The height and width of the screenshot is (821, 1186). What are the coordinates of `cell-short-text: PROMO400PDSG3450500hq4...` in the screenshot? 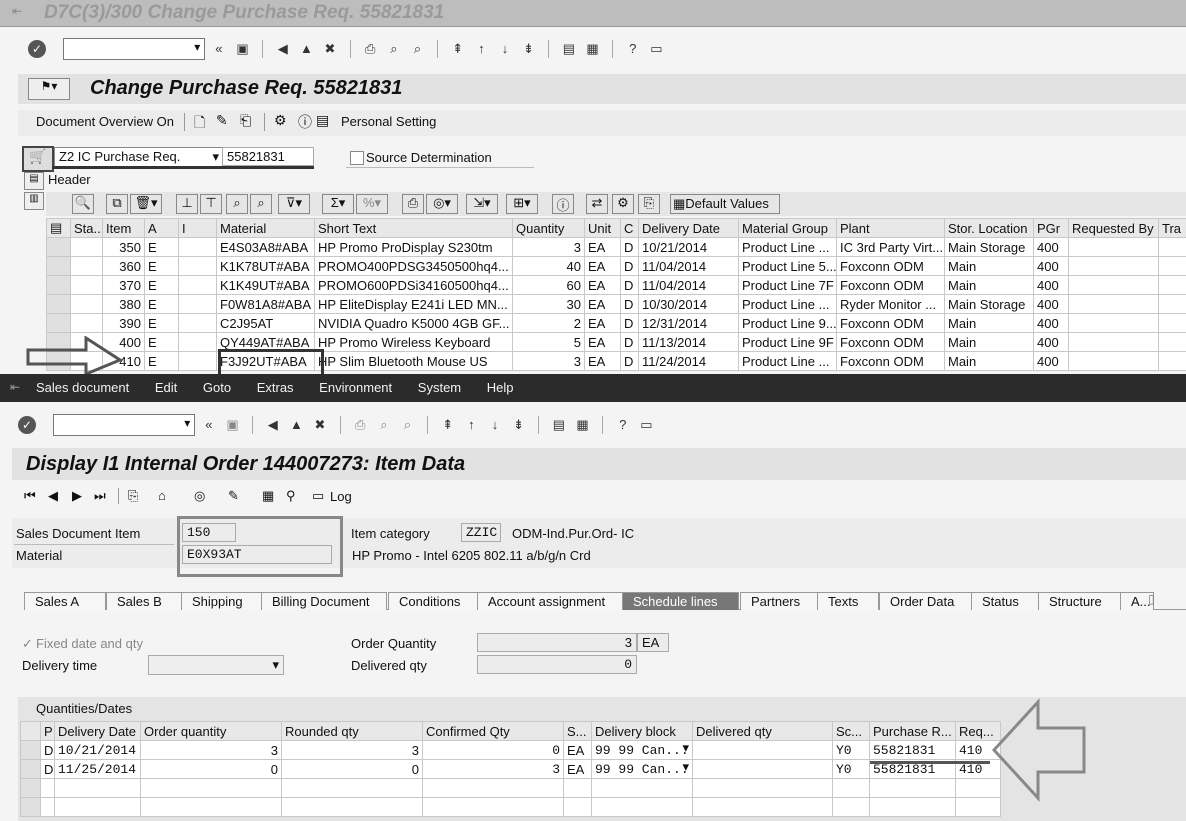 It's located at (413, 266).